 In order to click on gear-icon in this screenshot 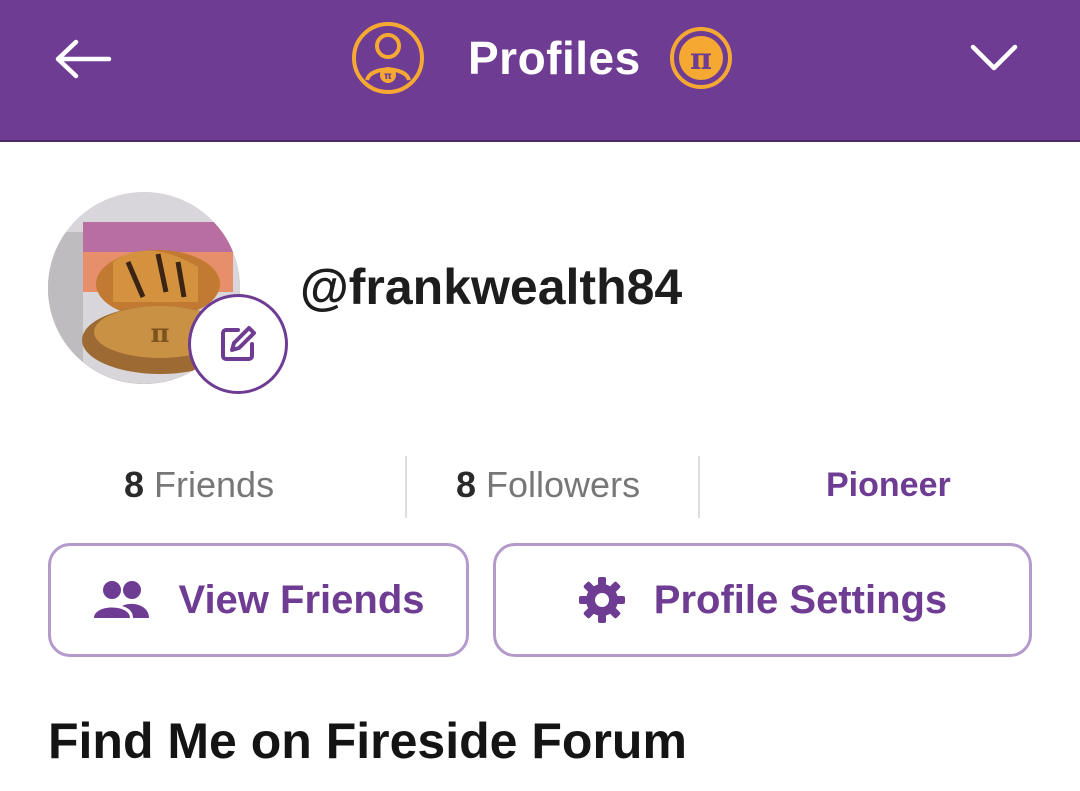, I will do `click(601, 600)`.